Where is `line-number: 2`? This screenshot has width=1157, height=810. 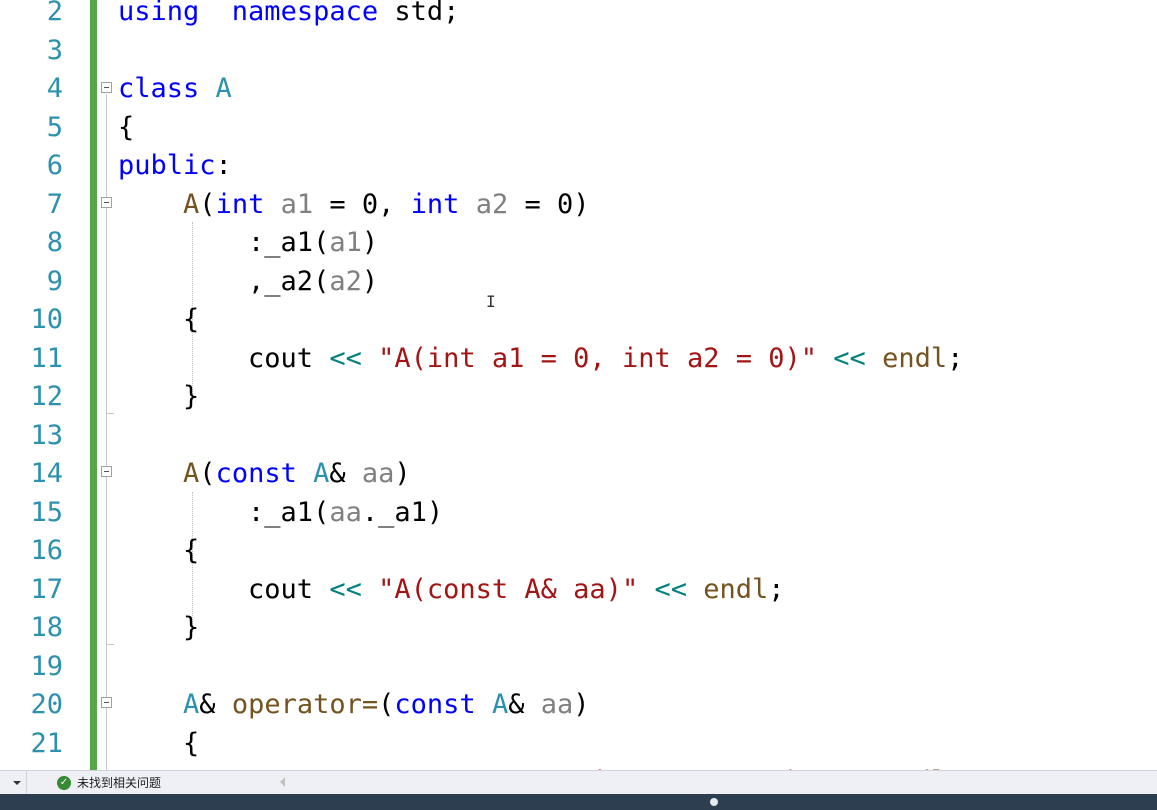 line-number: 2 is located at coordinates (54, 13).